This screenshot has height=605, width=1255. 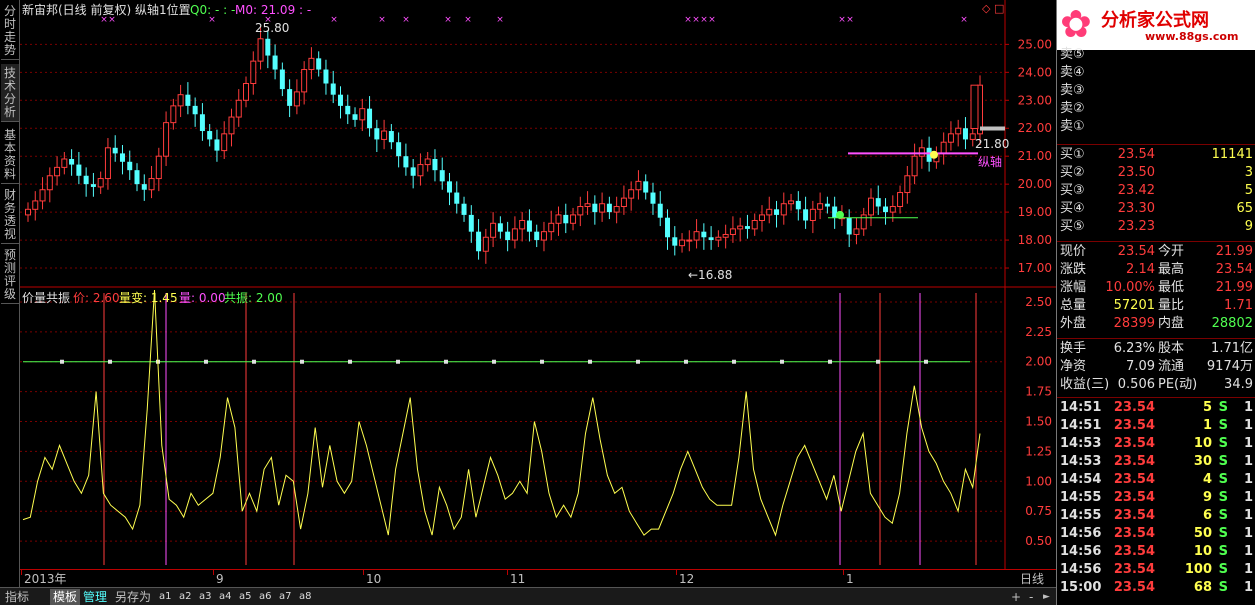 What do you see at coordinates (1072, 226) in the screenshot?
I see `quote-cell: 买⑤` at bounding box center [1072, 226].